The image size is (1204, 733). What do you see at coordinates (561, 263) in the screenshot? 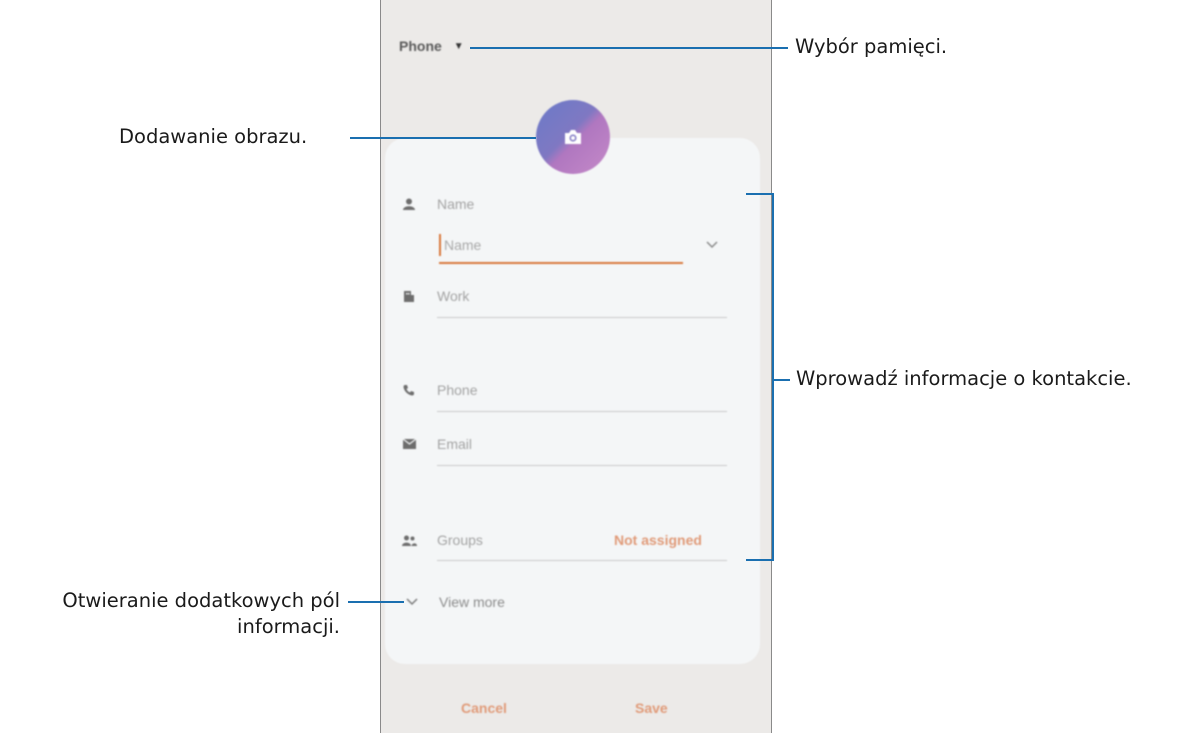
I see `name-input-underline` at bounding box center [561, 263].